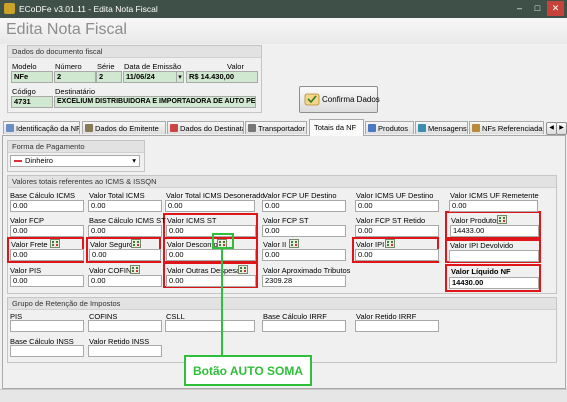  What do you see at coordinates (339, 99) in the screenshot?
I see `confirma-dados-button: Confirma Dados` at bounding box center [339, 99].